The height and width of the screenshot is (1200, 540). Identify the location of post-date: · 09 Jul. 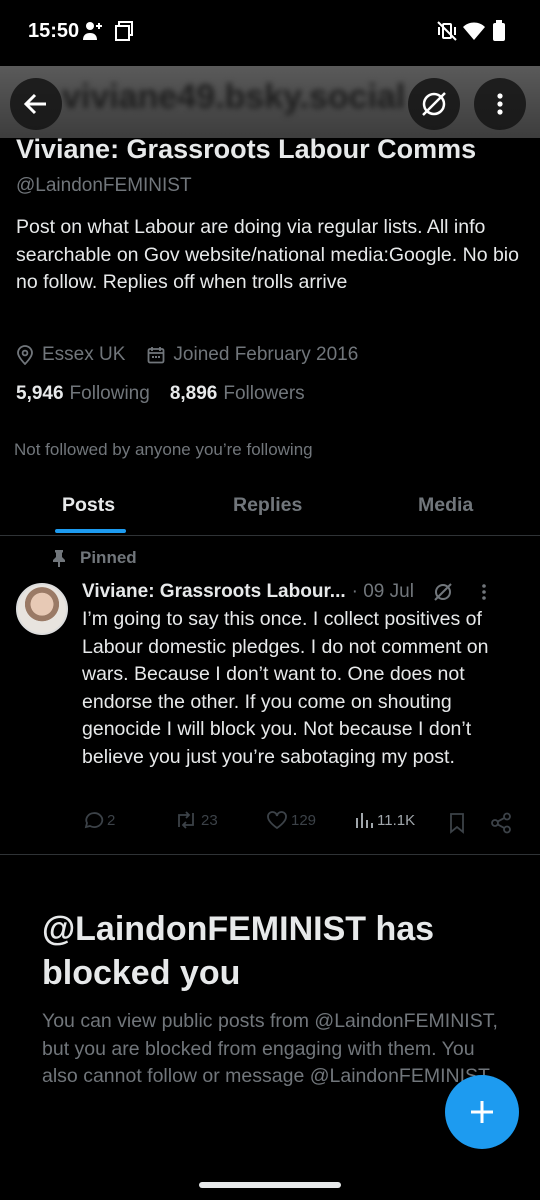
(383, 592).